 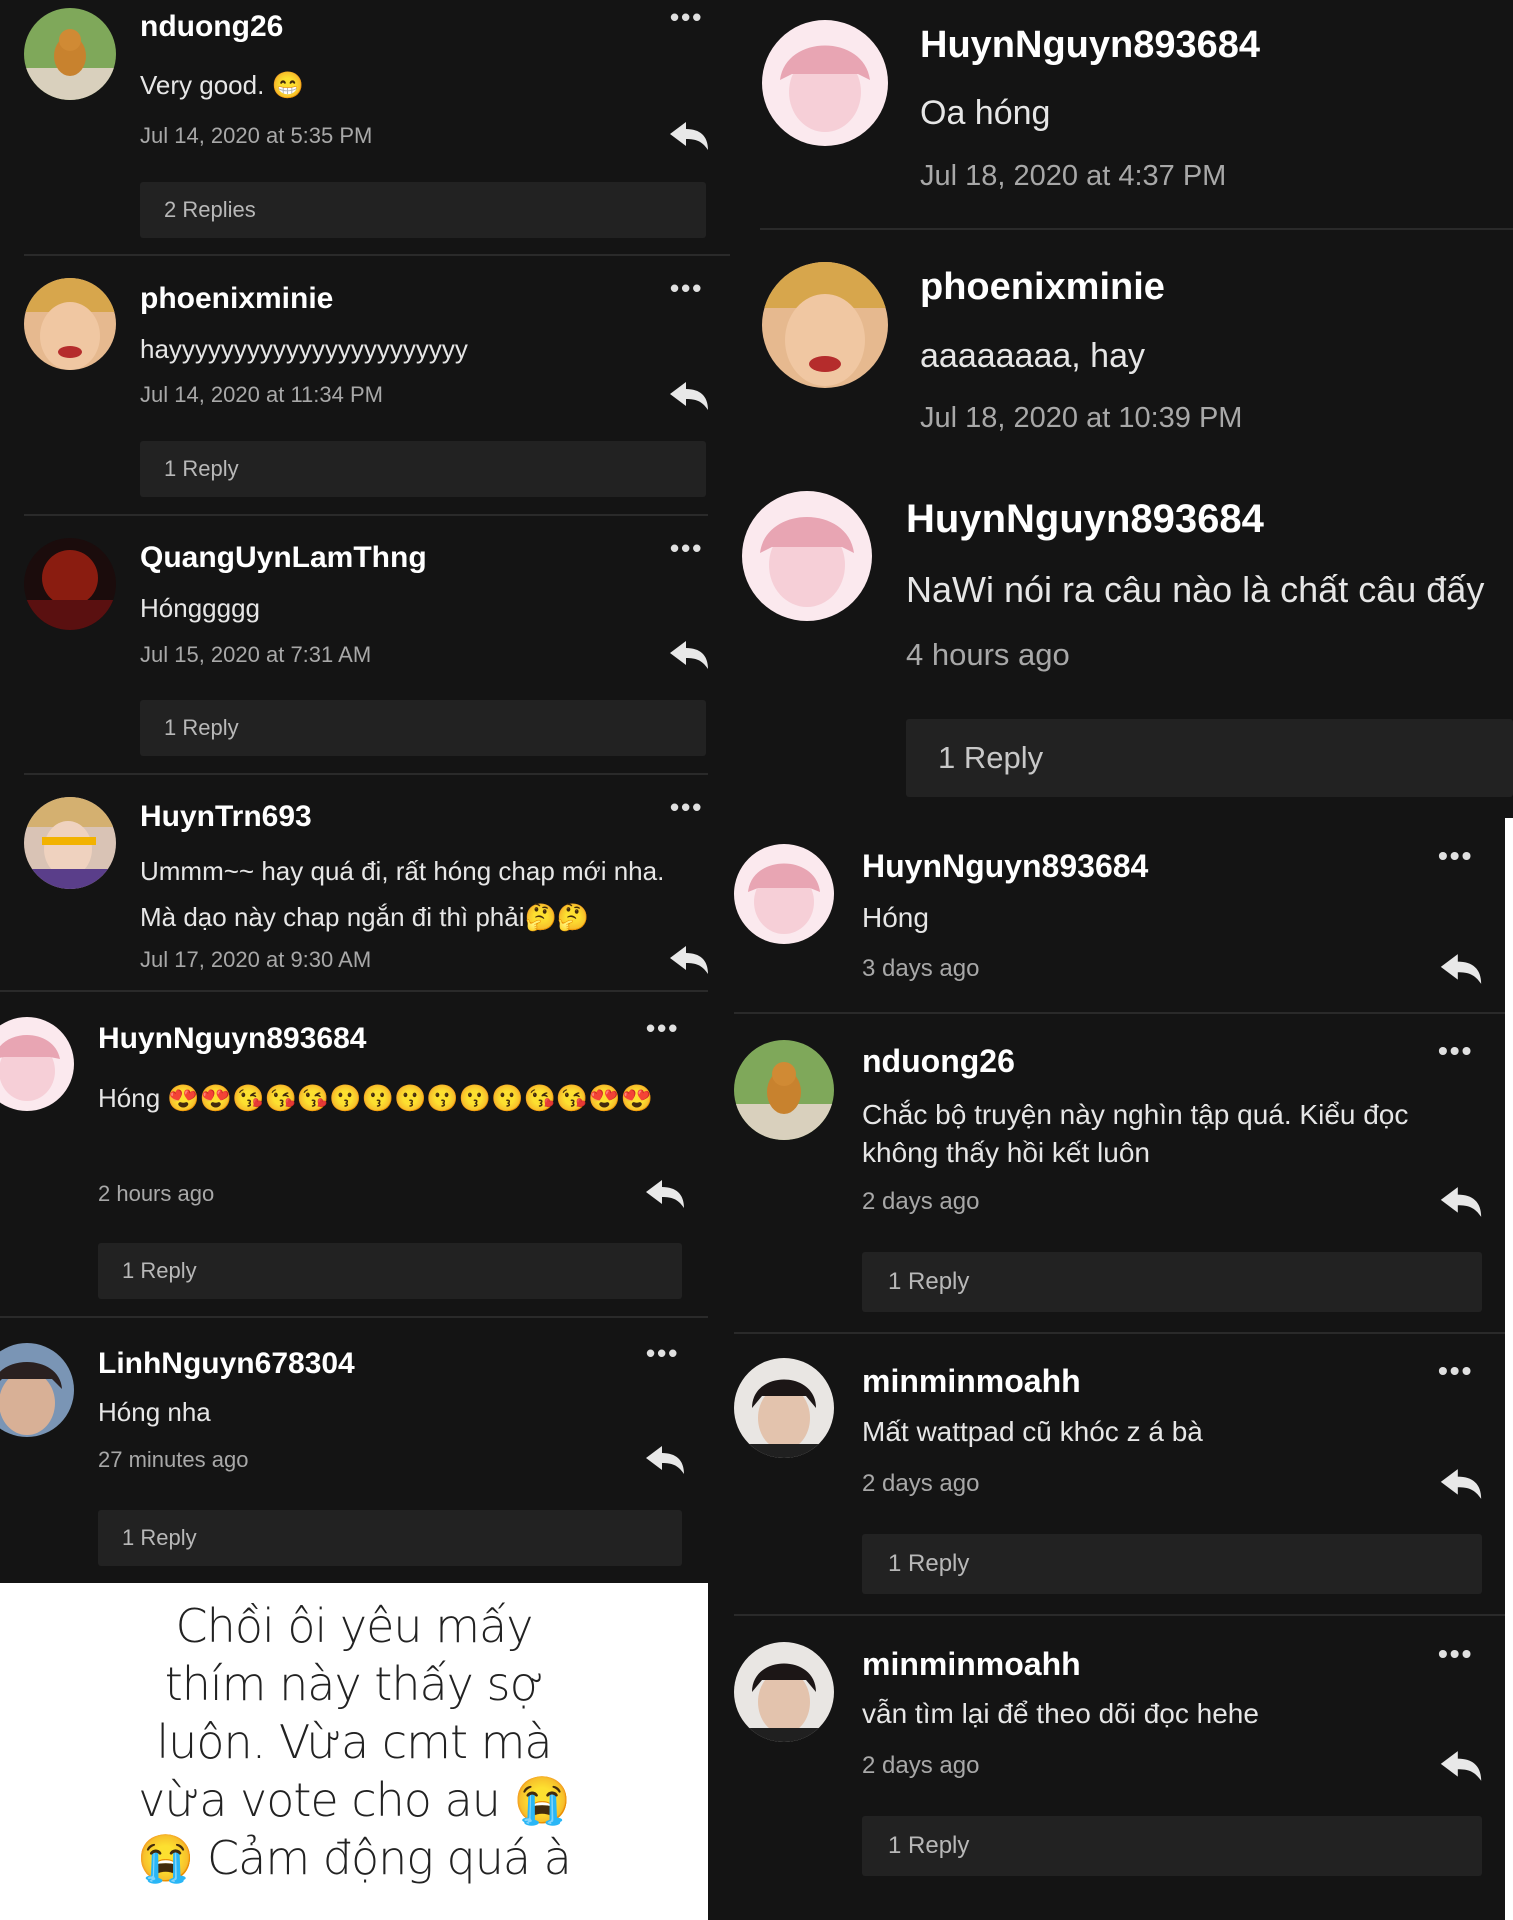 I want to click on comment-text: aaaaaaaa, hay, so click(x=1032, y=356).